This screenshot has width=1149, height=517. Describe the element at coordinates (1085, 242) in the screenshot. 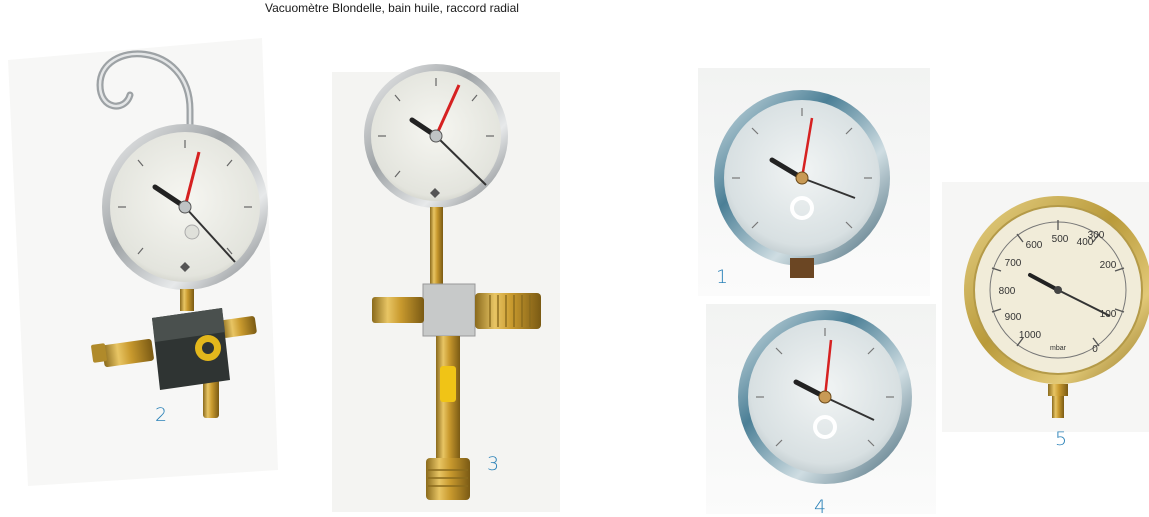

I see `gauge-5-tick-400: 400` at that location.